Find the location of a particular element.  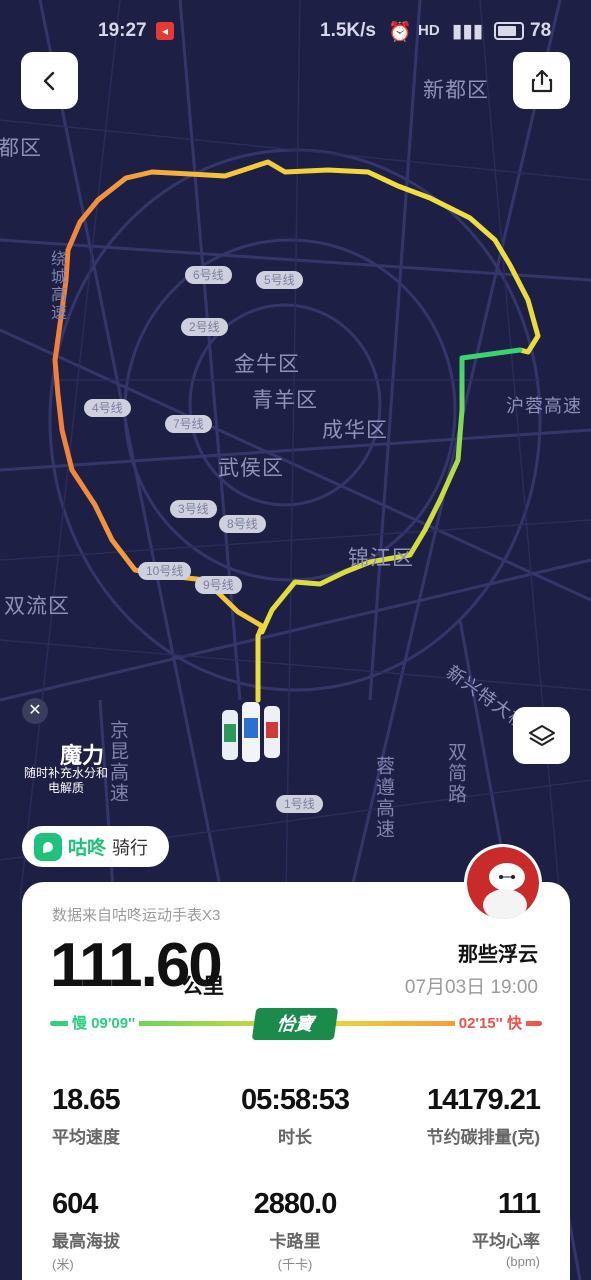

back-button is located at coordinates (49, 80).